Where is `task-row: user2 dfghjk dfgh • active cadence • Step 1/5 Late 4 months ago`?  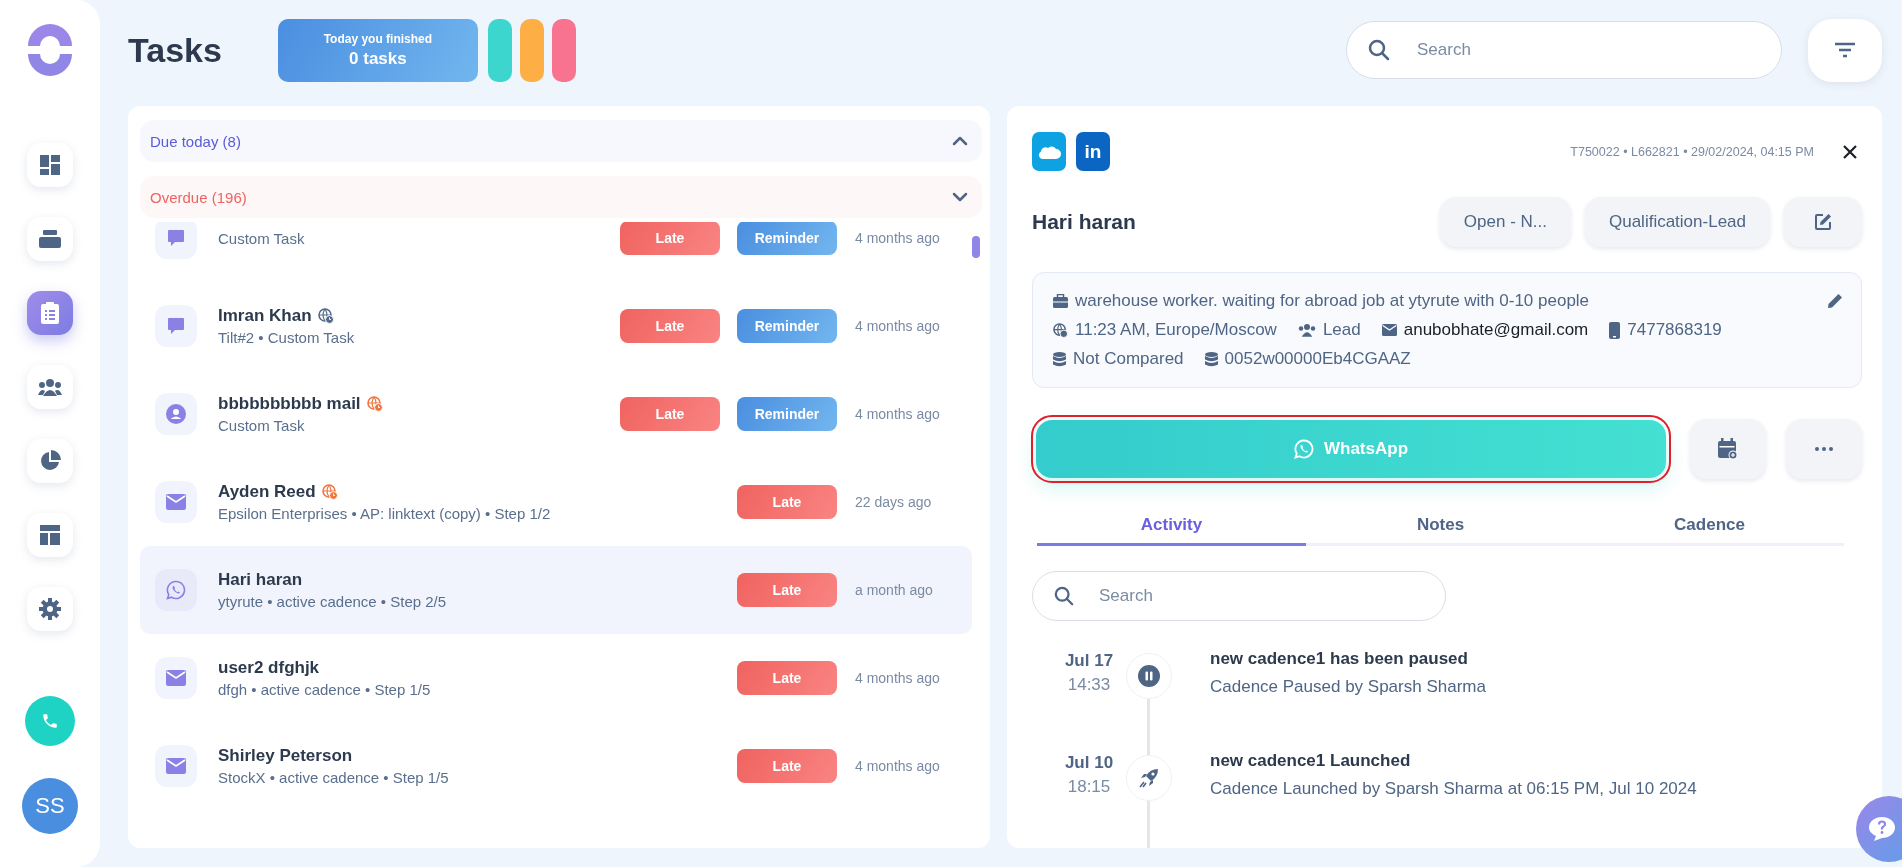
task-row: user2 dfghjk dfgh • active cadence • Step 1/5 Late 4 months ago is located at coordinates (556, 678).